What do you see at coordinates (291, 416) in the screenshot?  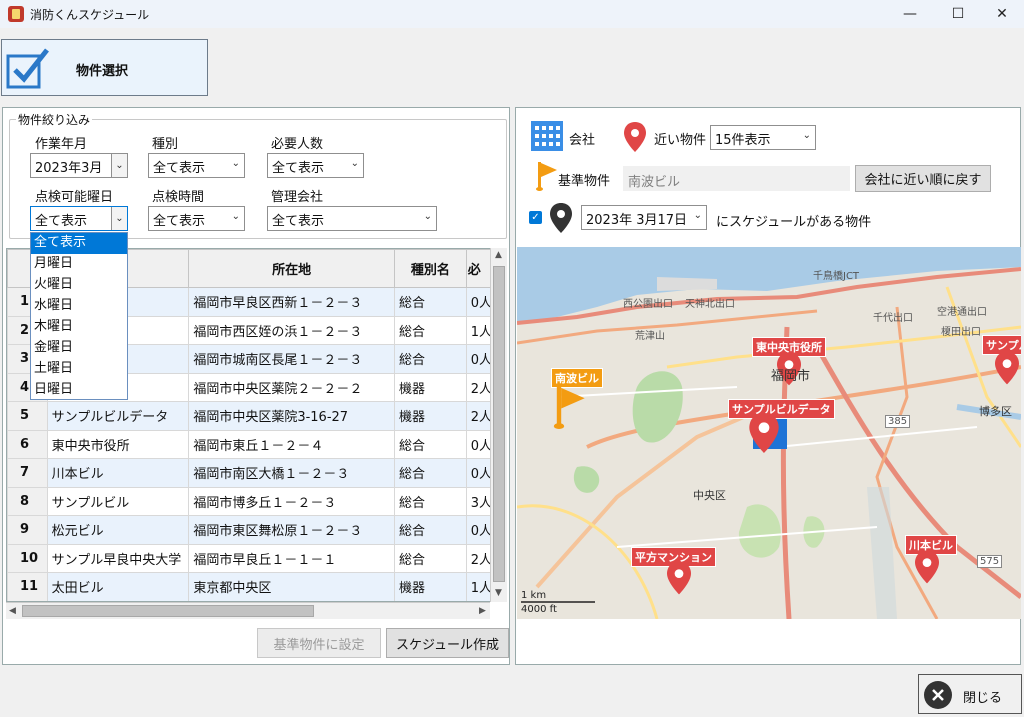 I see `cell-address: 福岡市中央区薬院3-16-27` at bounding box center [291, 416].